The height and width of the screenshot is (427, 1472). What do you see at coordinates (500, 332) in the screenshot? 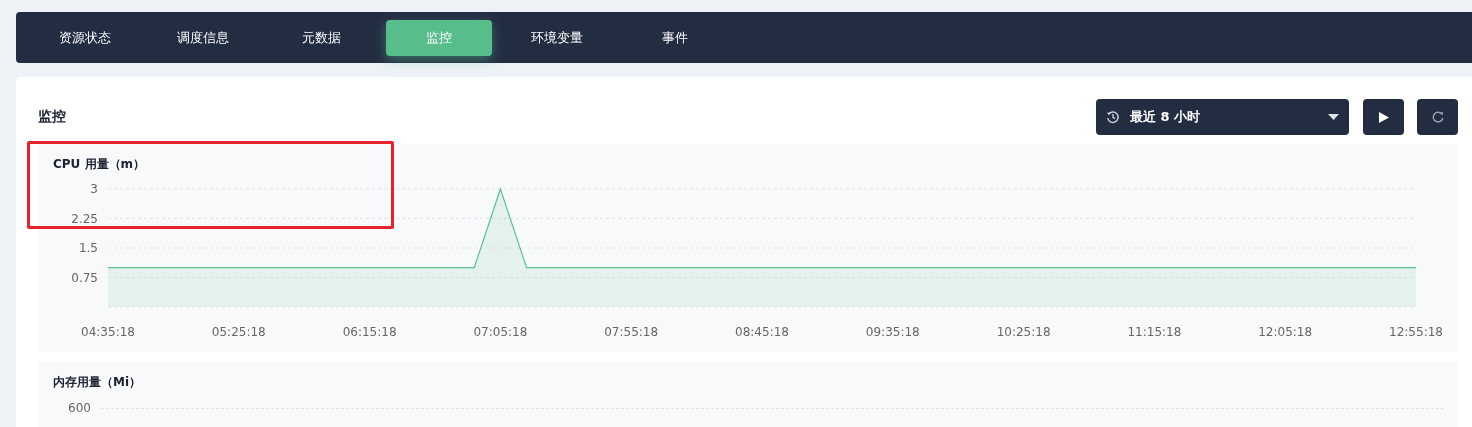
I see `x-tick-label: 07:05:18` at bounding box center [500, 332].